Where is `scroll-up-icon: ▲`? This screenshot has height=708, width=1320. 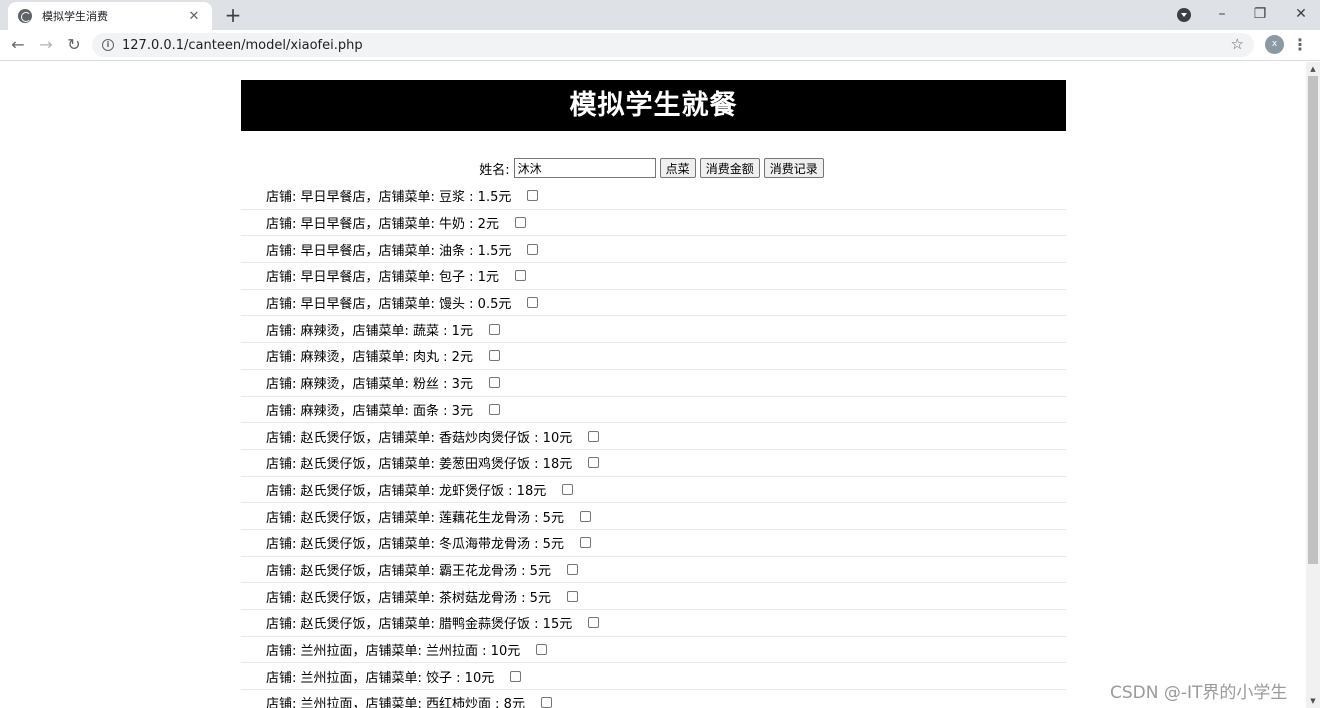
scroll-up-icon: ▲ is located at coordinates (1313, 69).